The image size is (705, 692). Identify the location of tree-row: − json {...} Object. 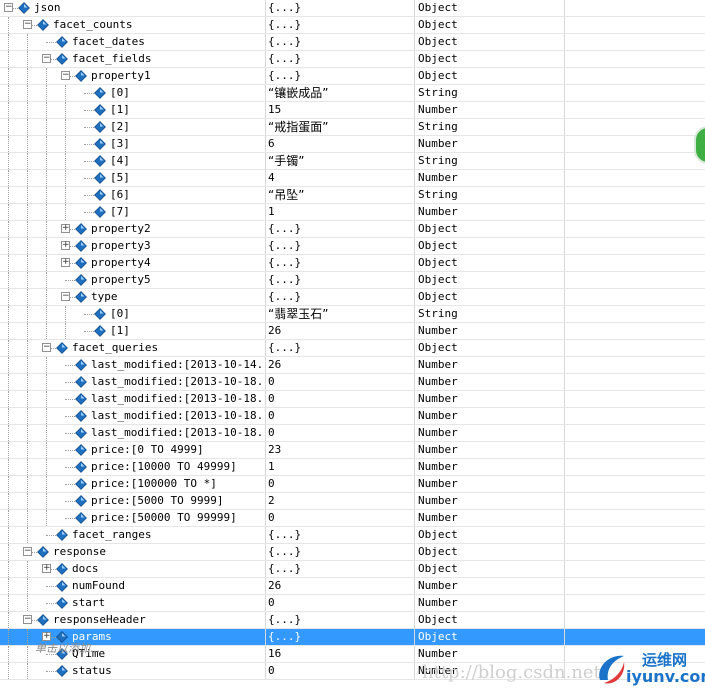
(352, 8).